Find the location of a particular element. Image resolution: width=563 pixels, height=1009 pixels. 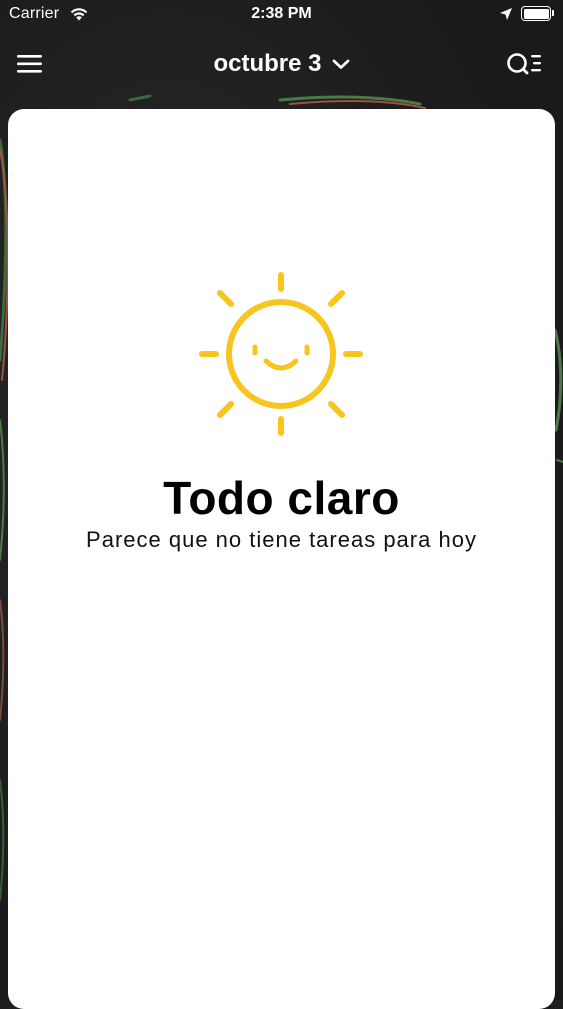

empty-state-subtitle: Parece que no tiene tareas para hoy is located at coordinates (281, 539).